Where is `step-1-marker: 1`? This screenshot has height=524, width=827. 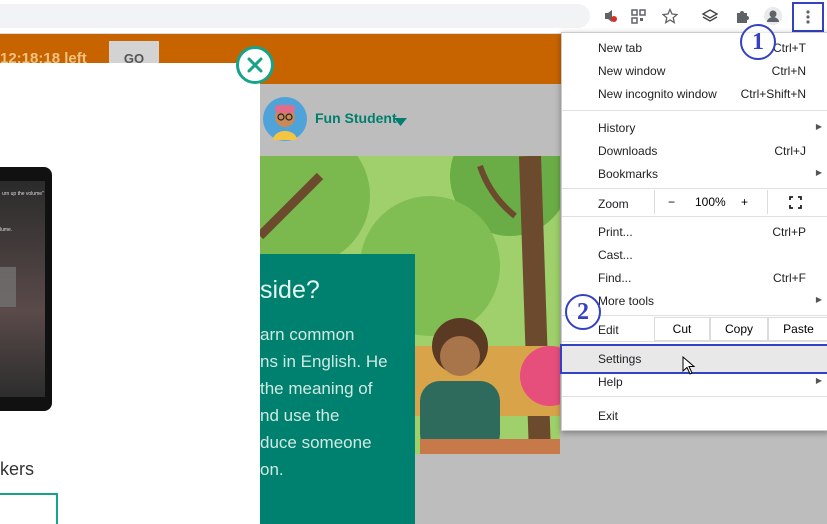 step-1-marker: 1 is located at coordinates (758, 42).